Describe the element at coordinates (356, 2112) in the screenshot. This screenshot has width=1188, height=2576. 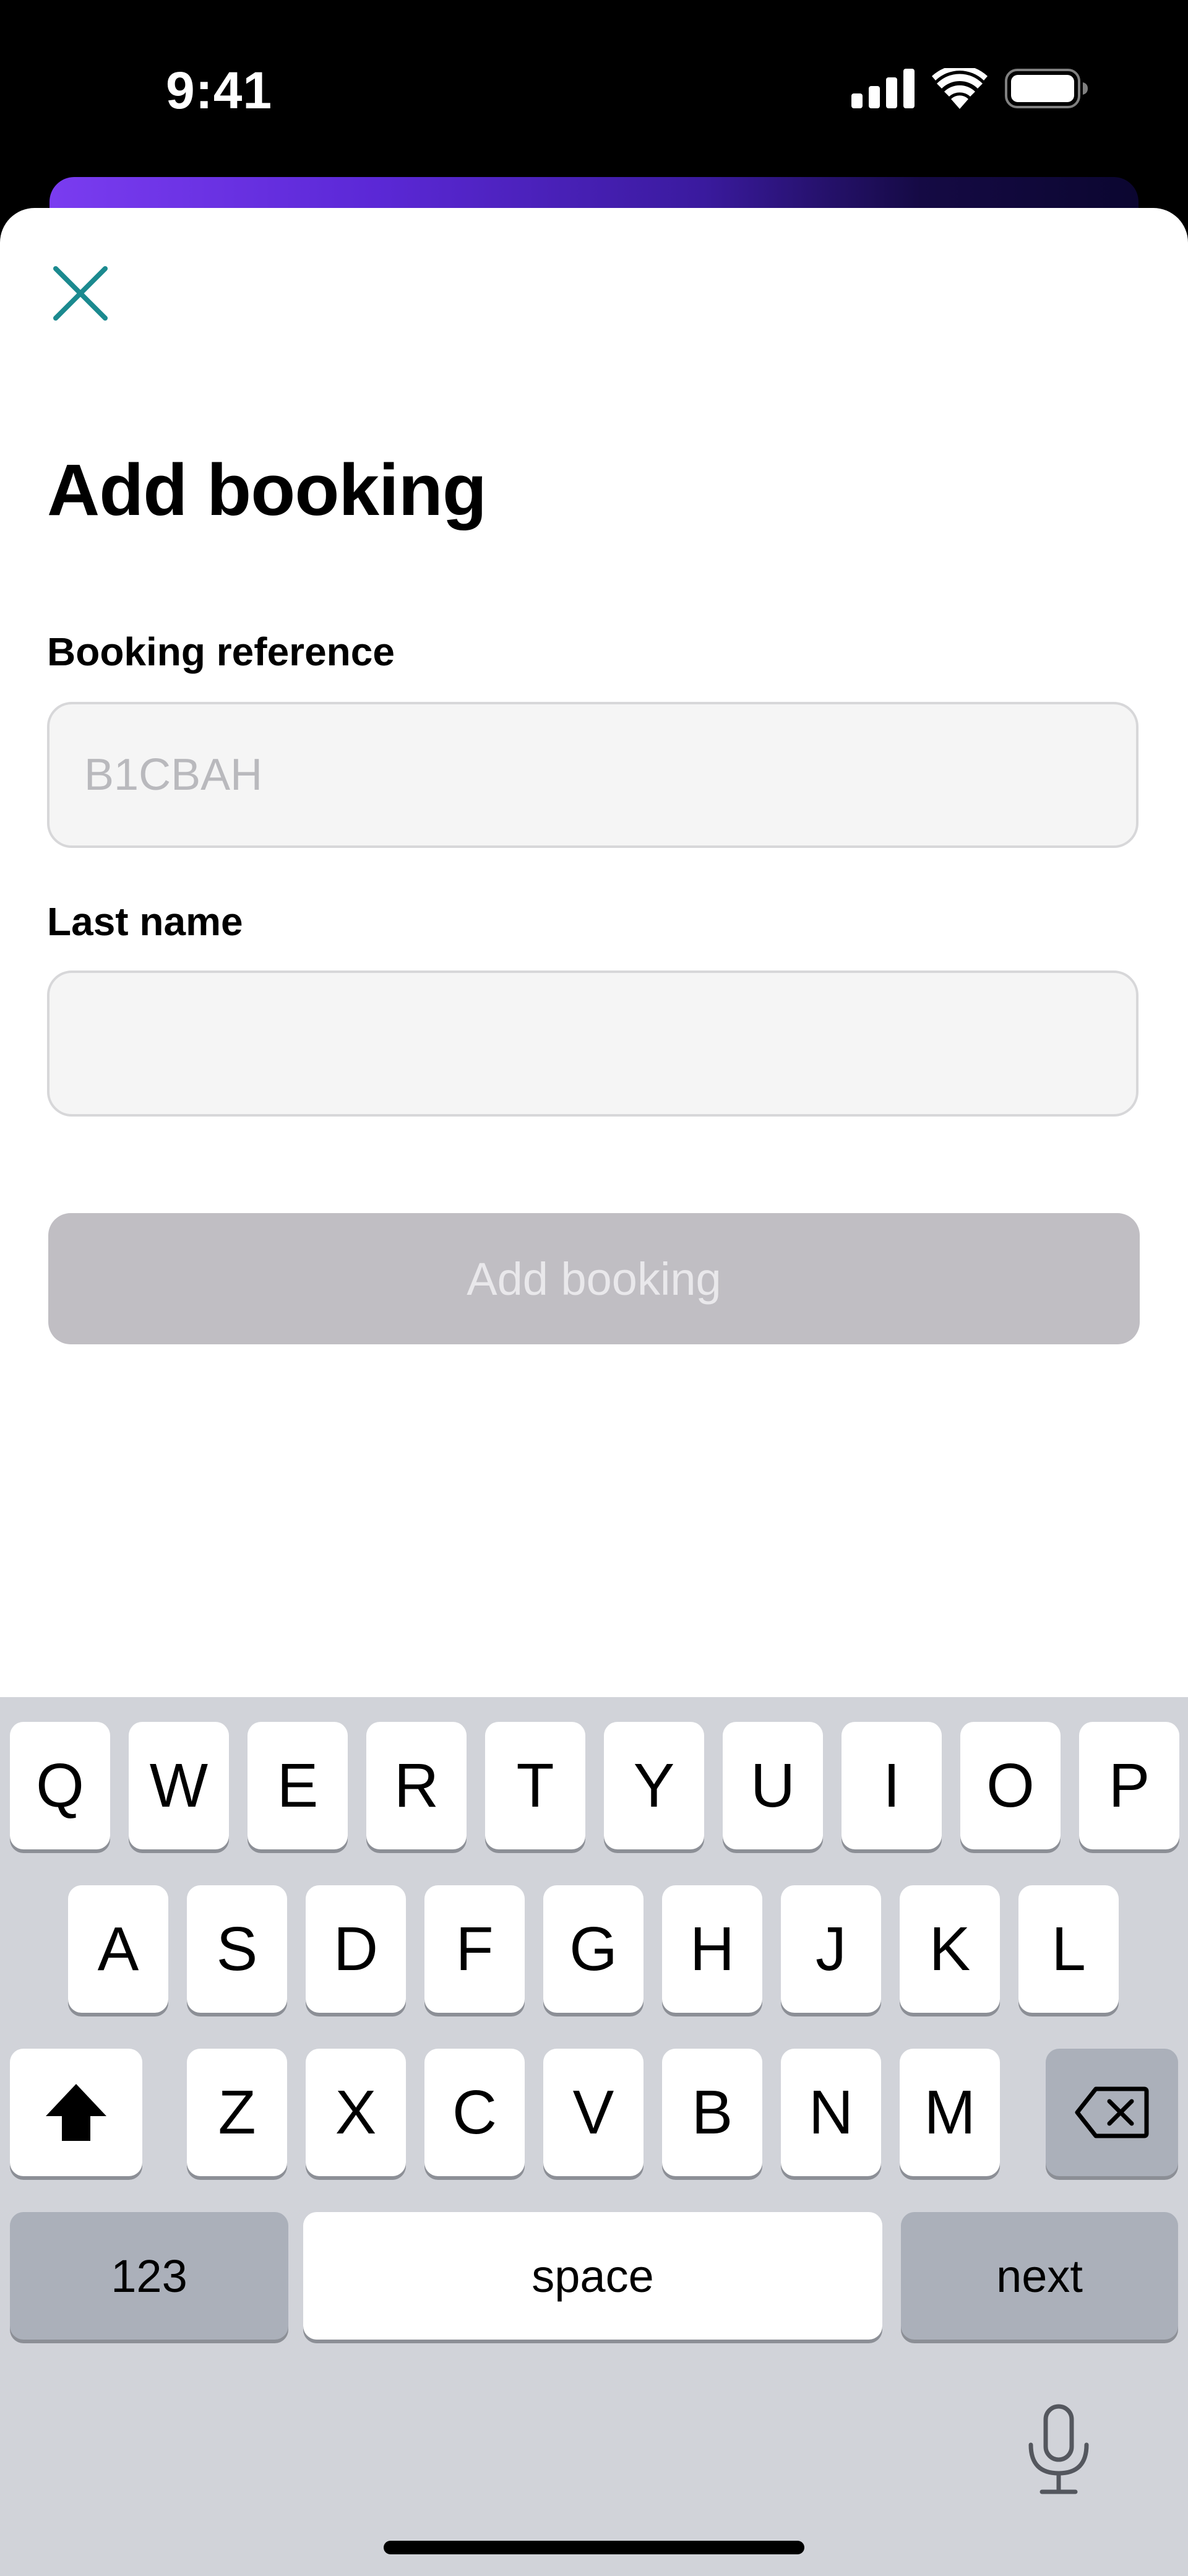
I see `key-x: X` at that location.